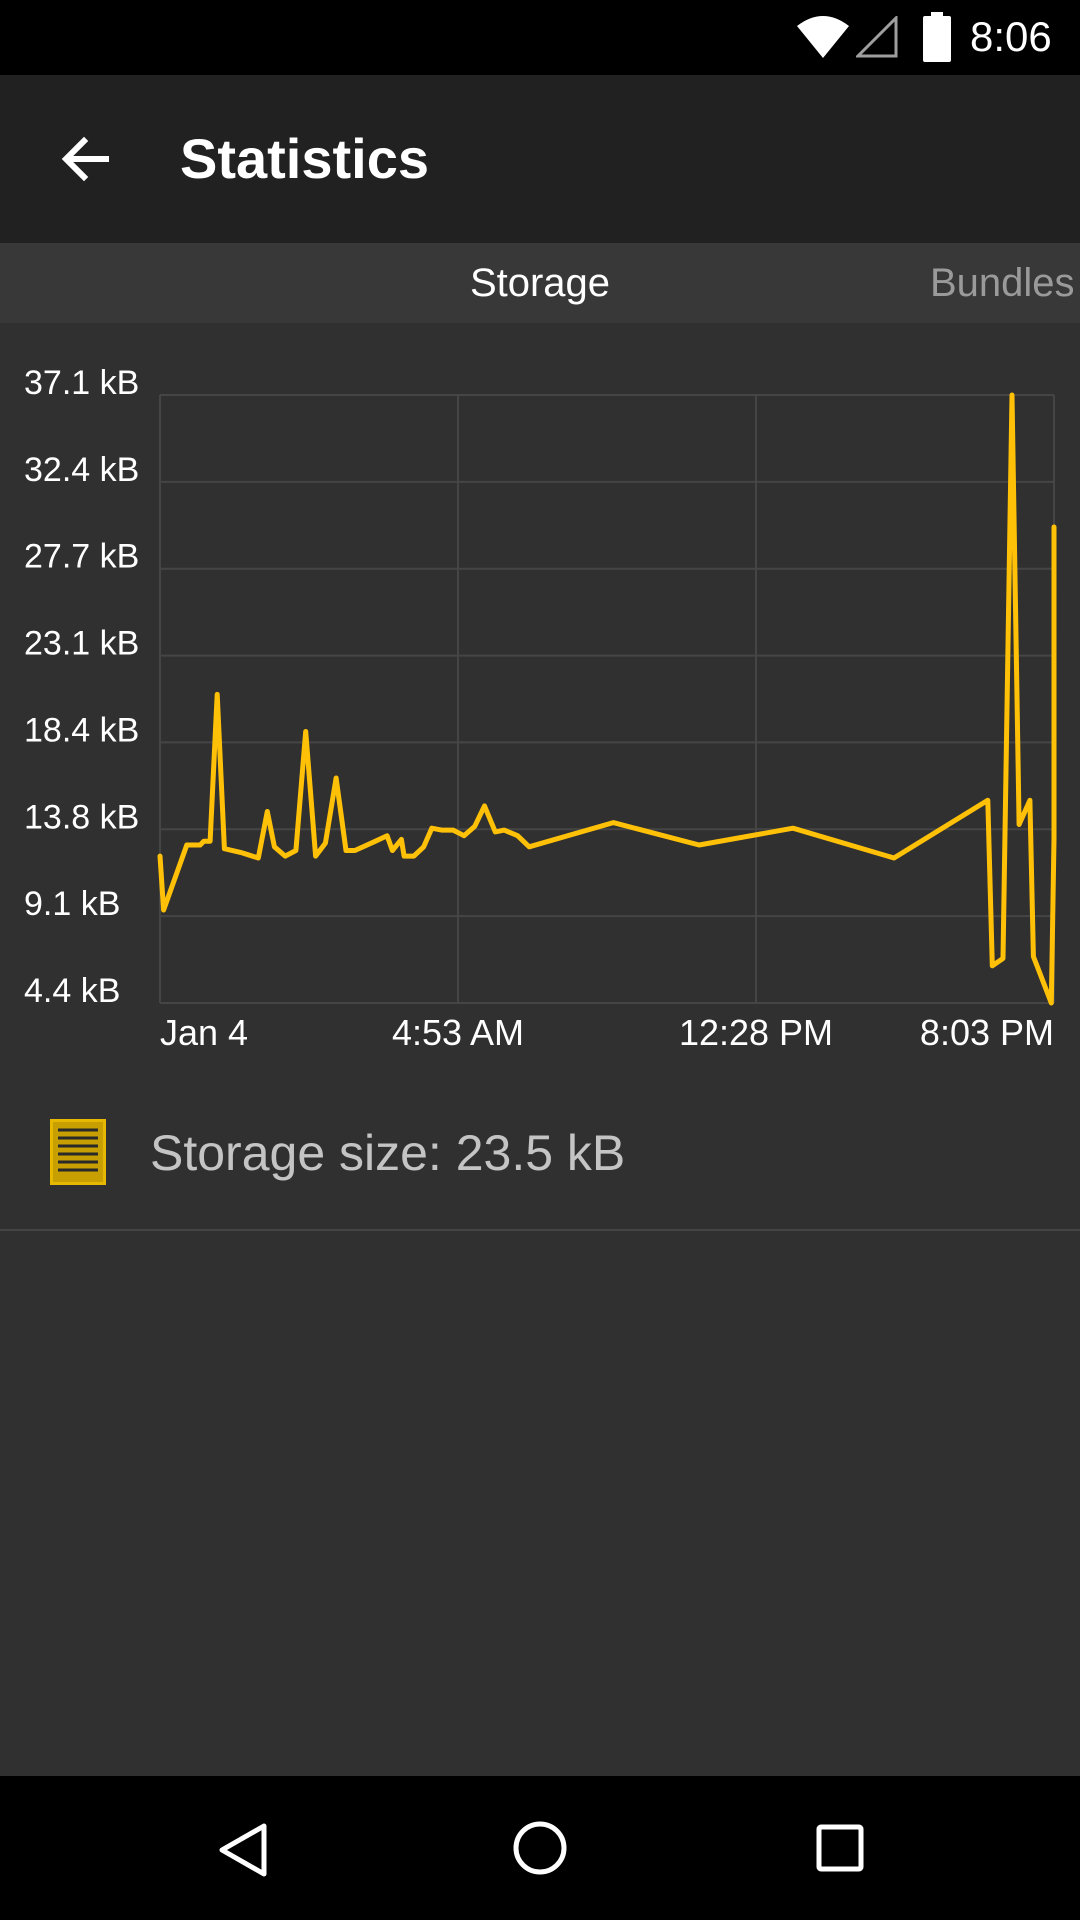 The width and height of the screenshot is (1080, 1920). What do you see at coordinates (823, 37) in the screenshot?
I see `wifi-icon` at bounding box center [823, 37].